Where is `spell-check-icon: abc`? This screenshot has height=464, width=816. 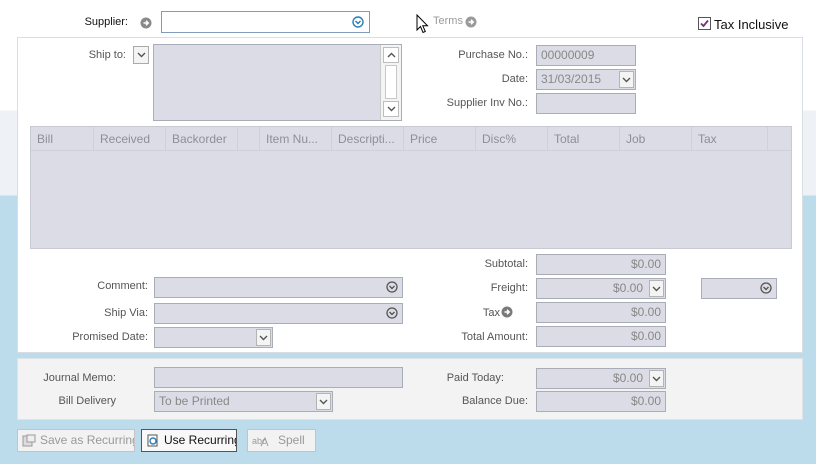 spell-check-icon: abc is located at coordinates (260, 441).